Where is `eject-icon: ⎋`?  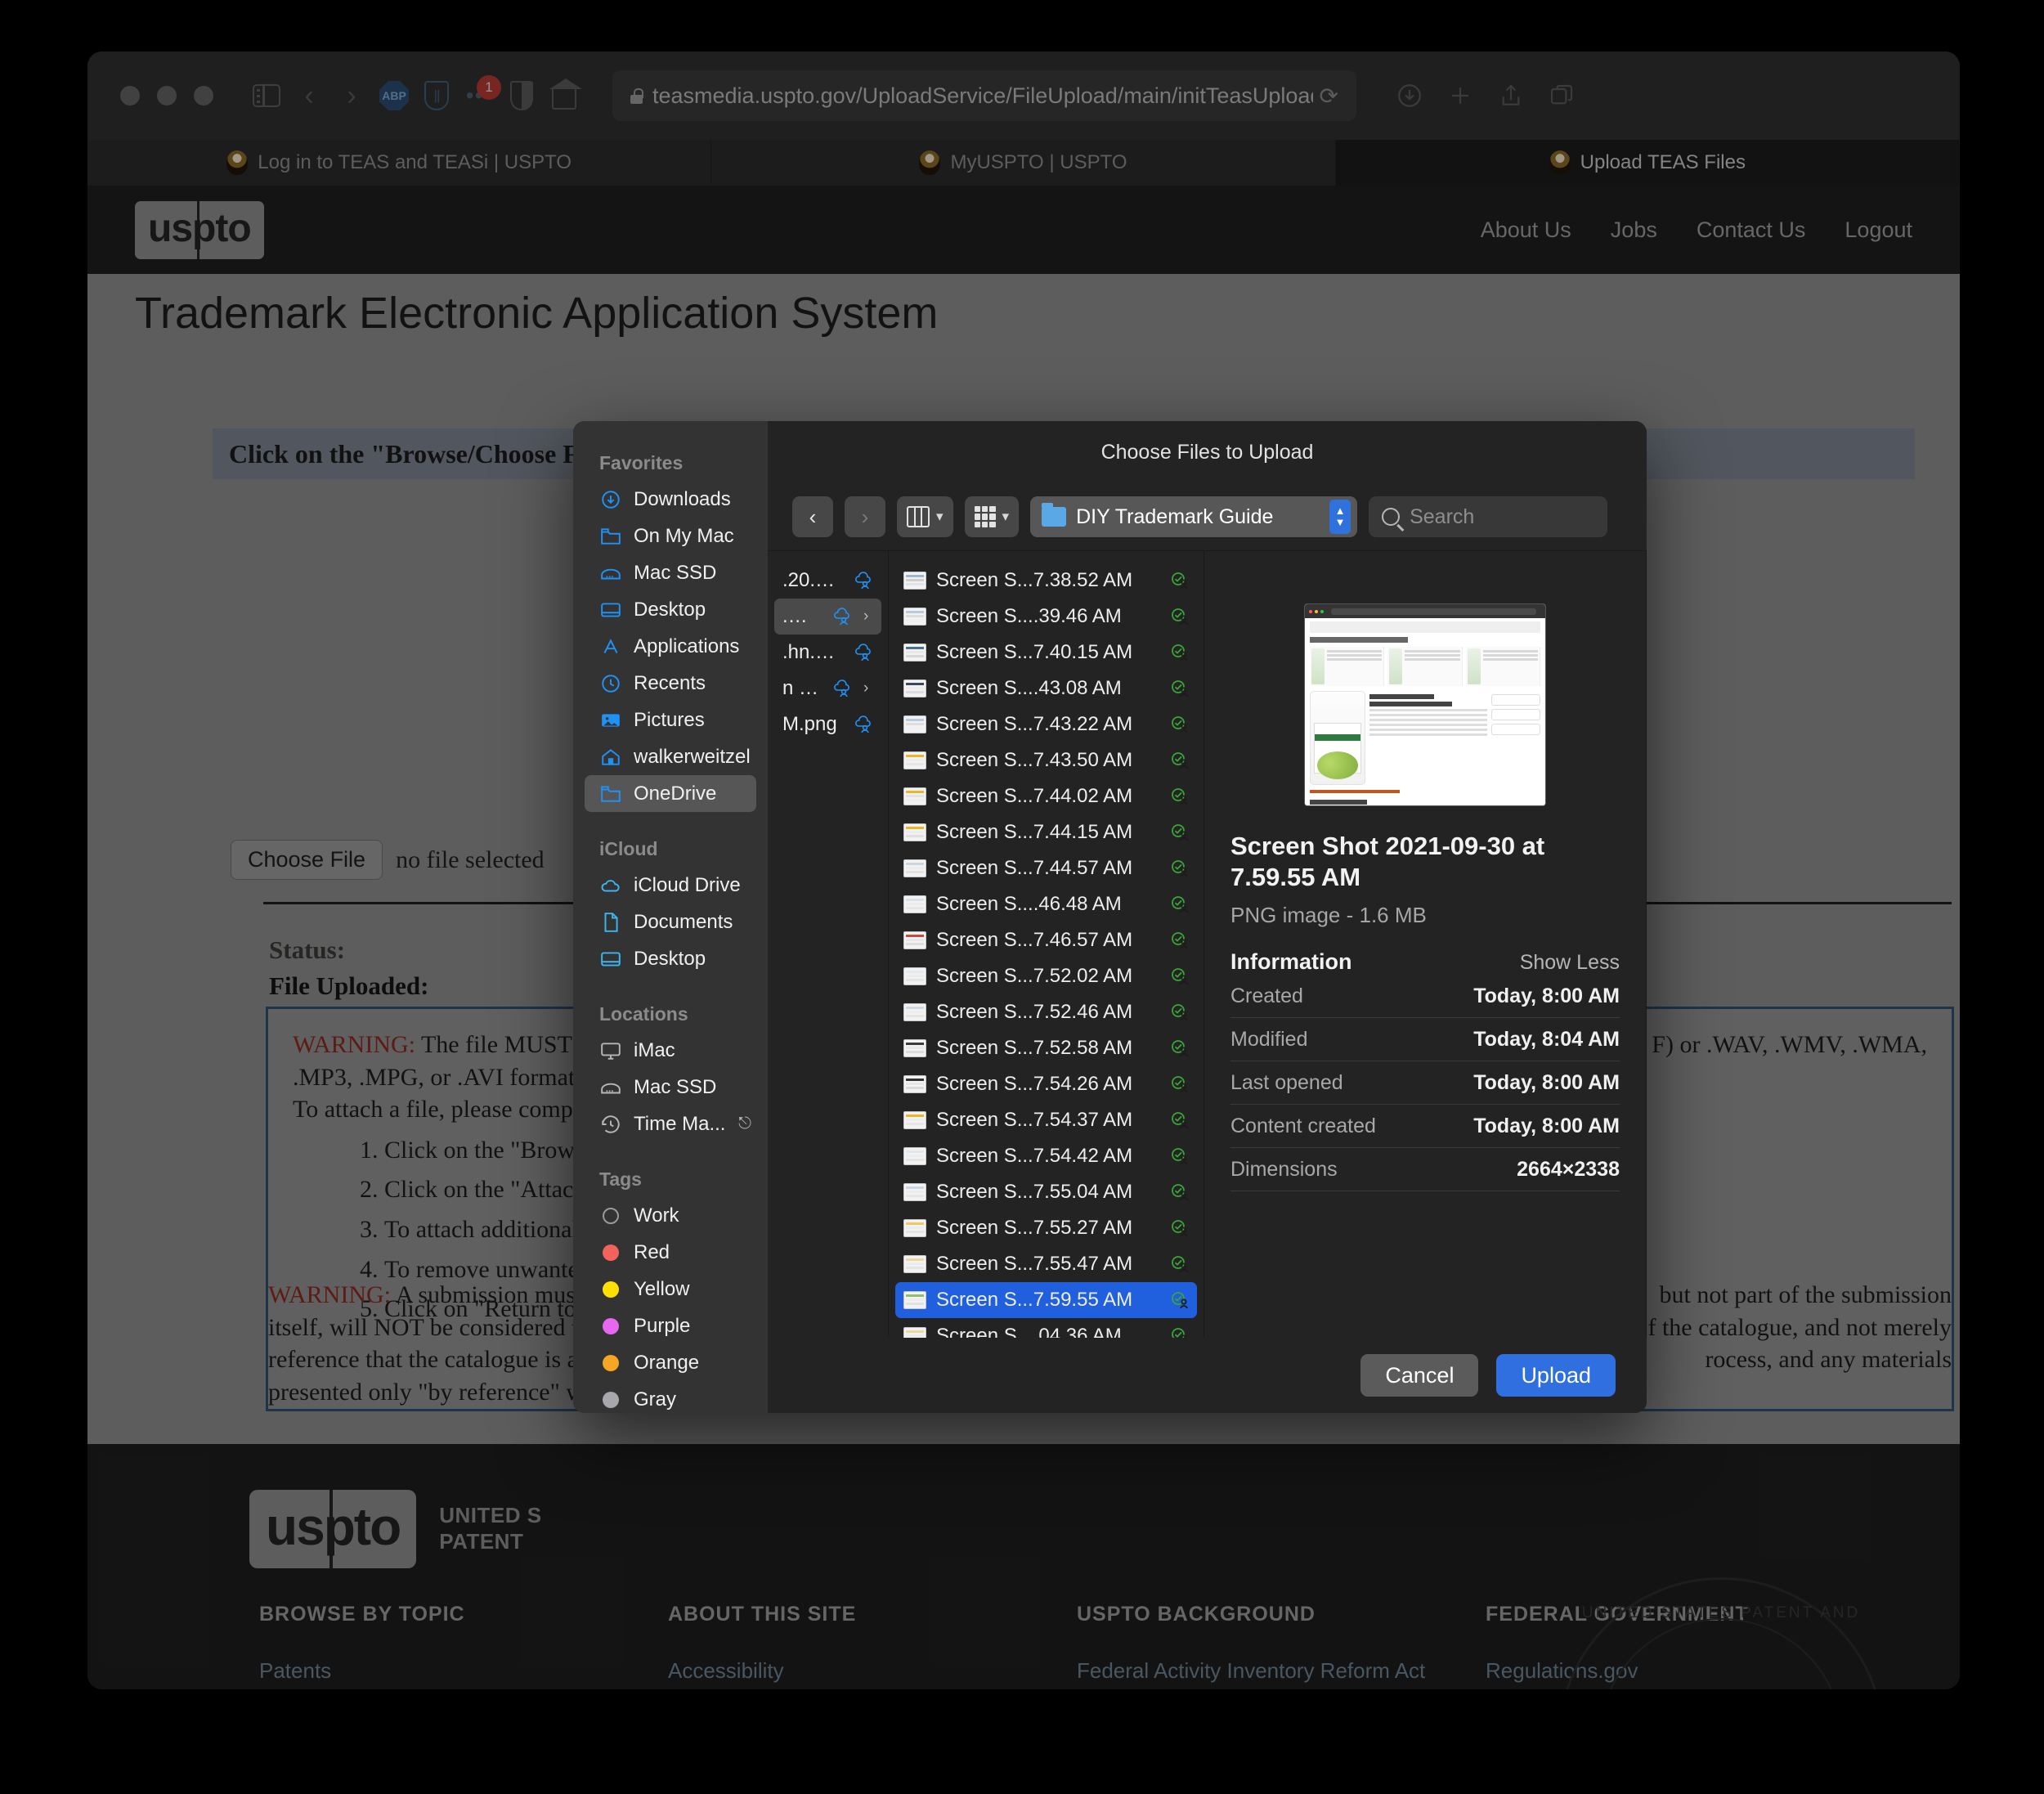
eject-icon: ⎋ is located at coordinates (744, 1124).